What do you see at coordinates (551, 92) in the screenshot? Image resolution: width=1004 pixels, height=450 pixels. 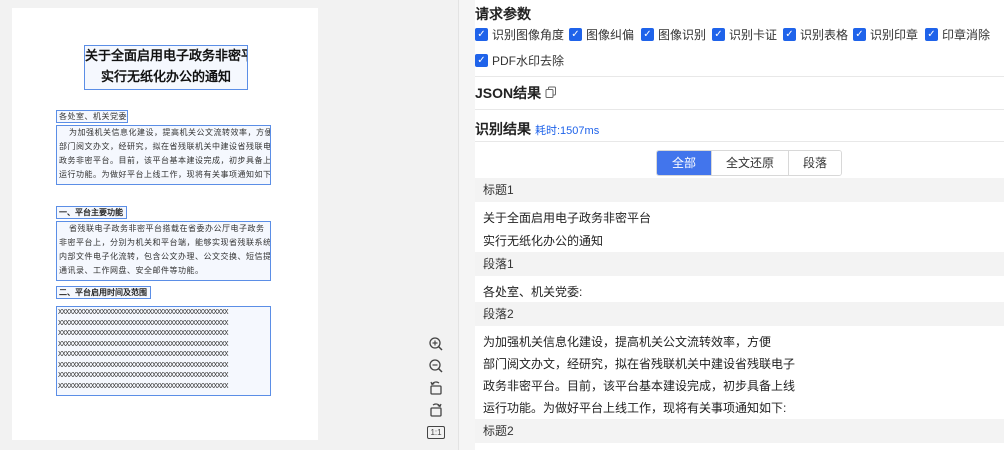 I see `copy-icon` at bounding box center [551, 92].